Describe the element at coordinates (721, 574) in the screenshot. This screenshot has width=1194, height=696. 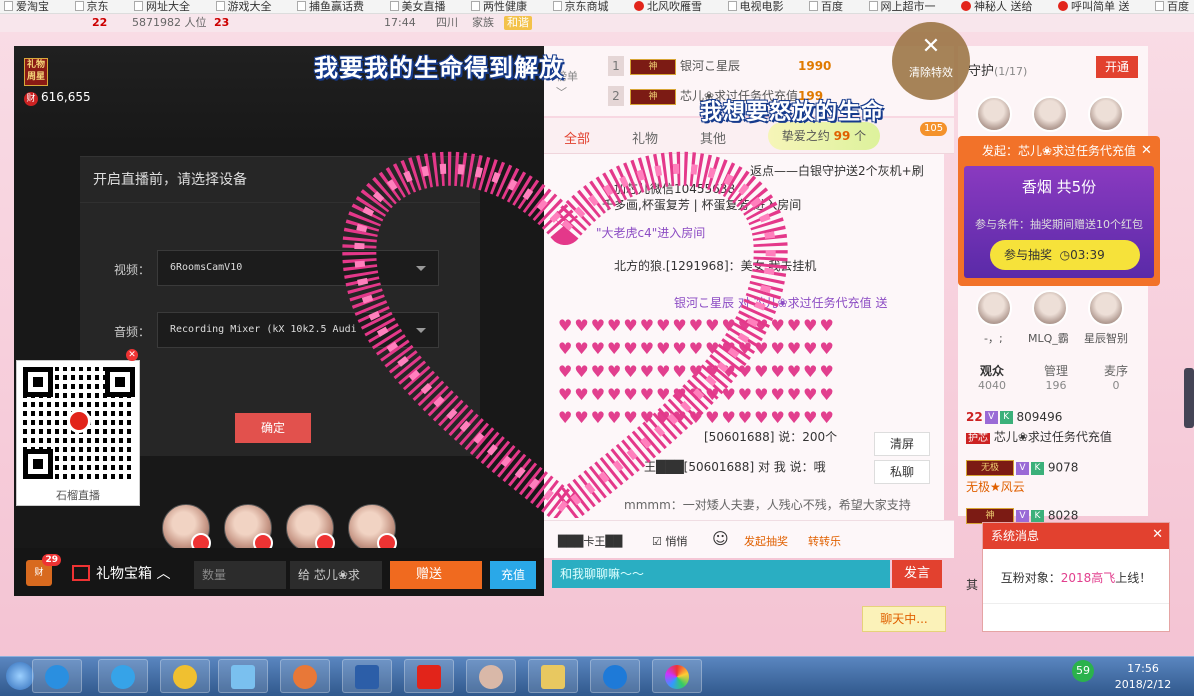
I see `chat-input: 和我聊聊嘛～～` at that location.